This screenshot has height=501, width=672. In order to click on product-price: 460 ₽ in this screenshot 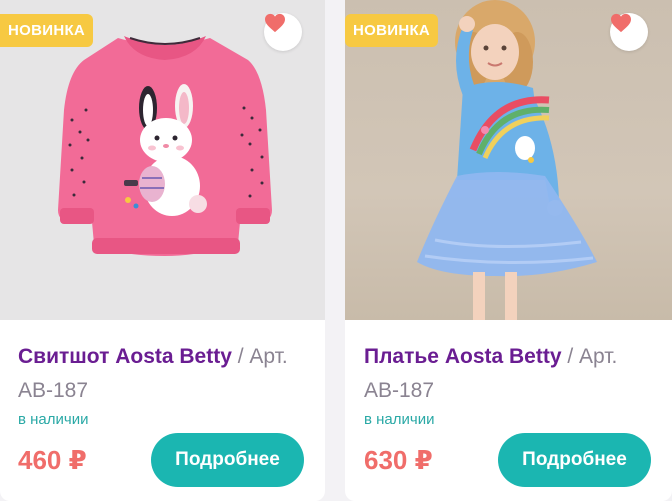, I will do `click(52, 460)`.